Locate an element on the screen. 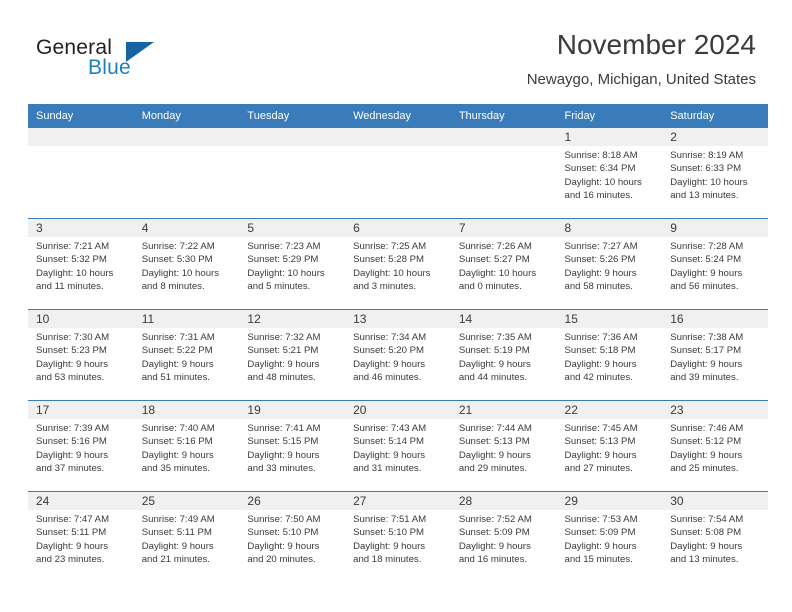 The image size is (792, 612). sun-info-sunrise: Sunrise: 7:41 AM is located at coordinates (284, 428).